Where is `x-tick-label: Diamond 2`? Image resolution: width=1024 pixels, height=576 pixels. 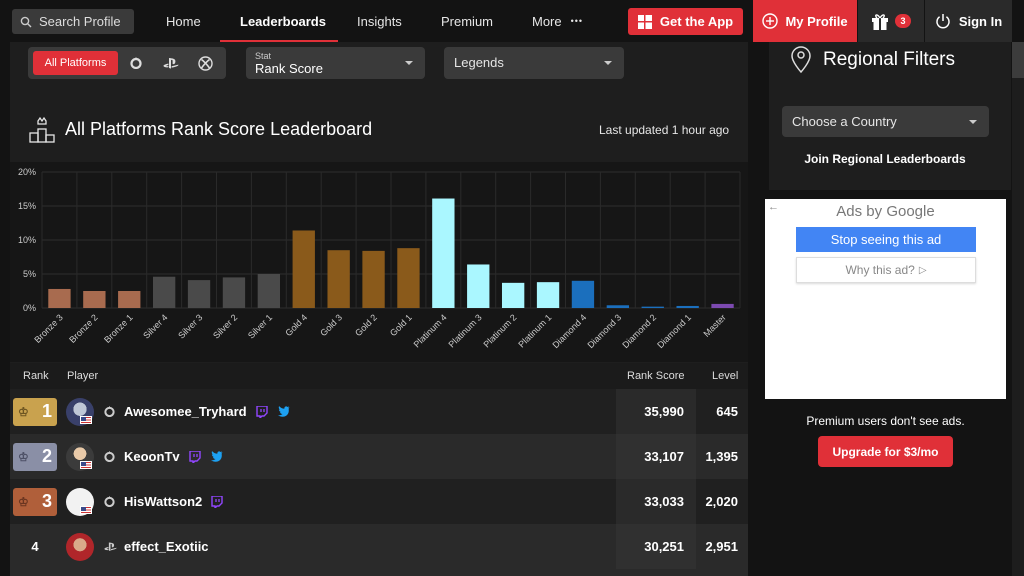 x-tick-label: Diamond 2 is located at coordinates (639, 331).